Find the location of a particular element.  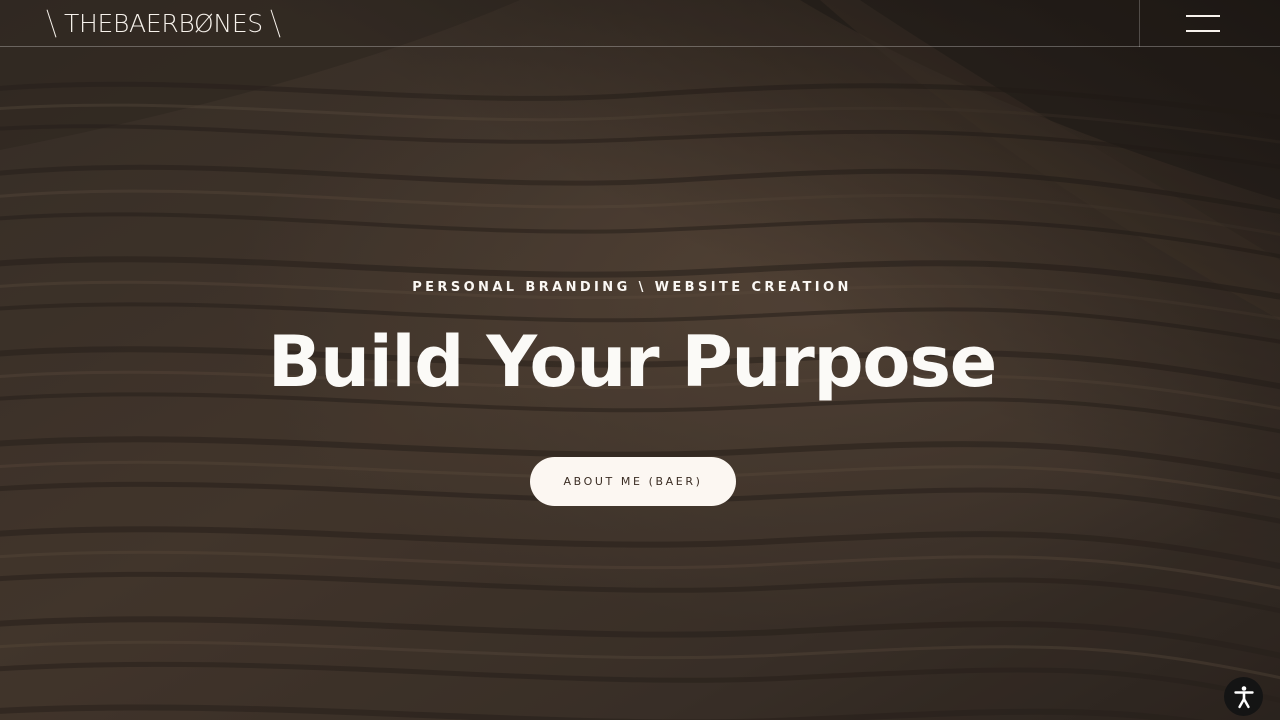

accessibility-button is located at coordinates (1243, 696).